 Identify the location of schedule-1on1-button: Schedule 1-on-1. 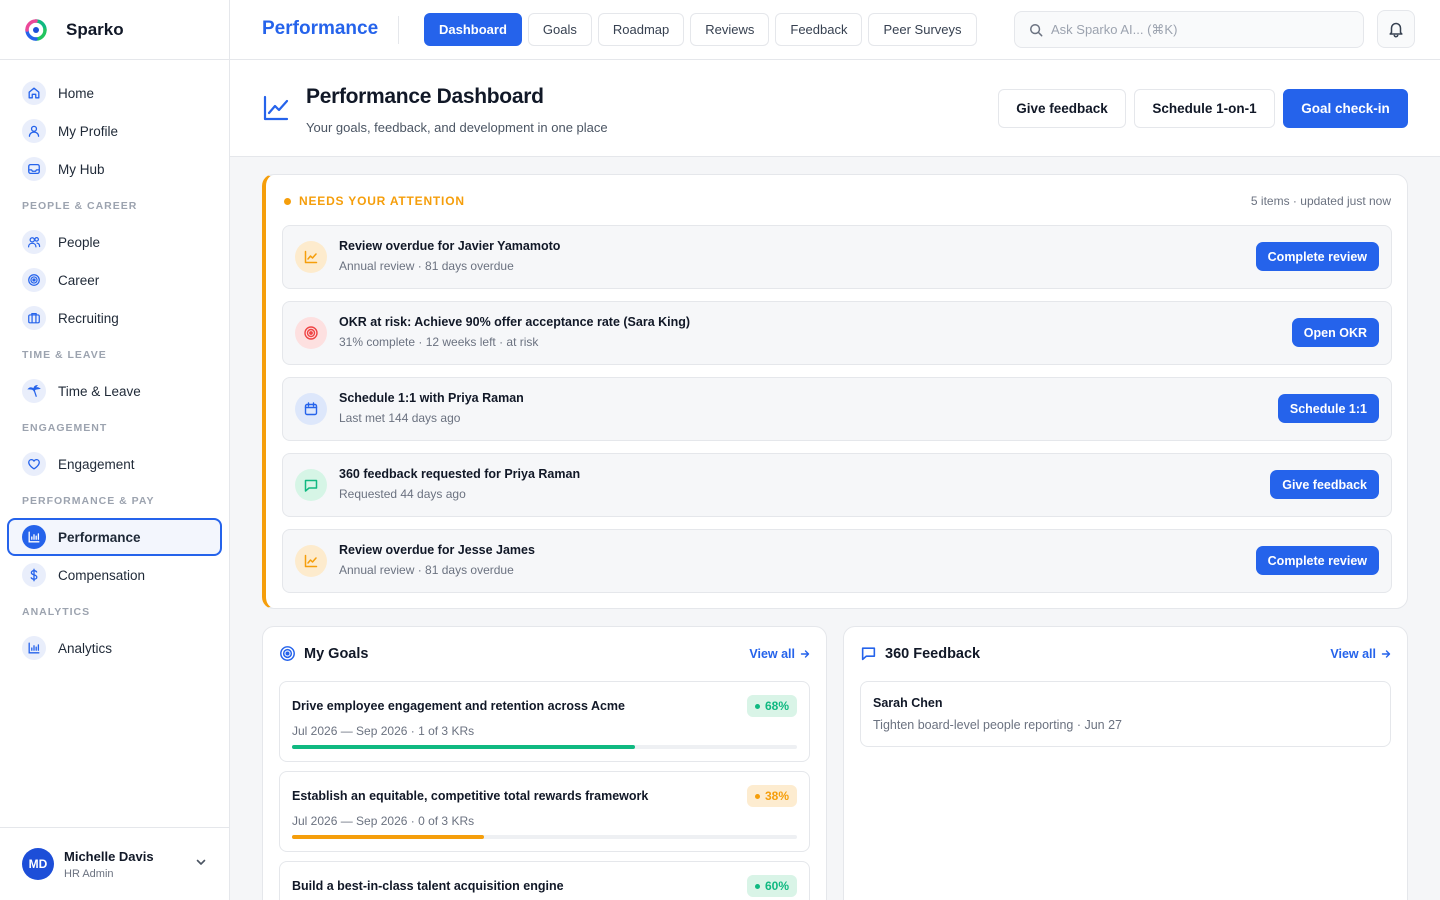
(1204, 108).